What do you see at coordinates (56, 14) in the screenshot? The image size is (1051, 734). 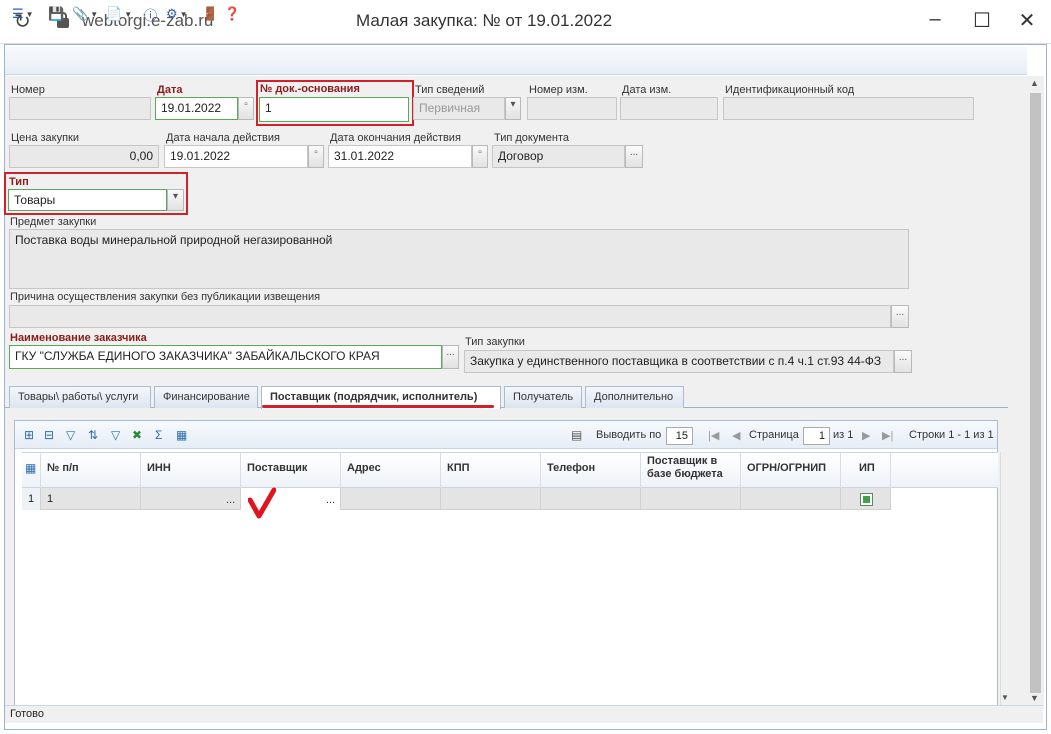 I see `save-icon: 💾` at bounding box center [56, 14].